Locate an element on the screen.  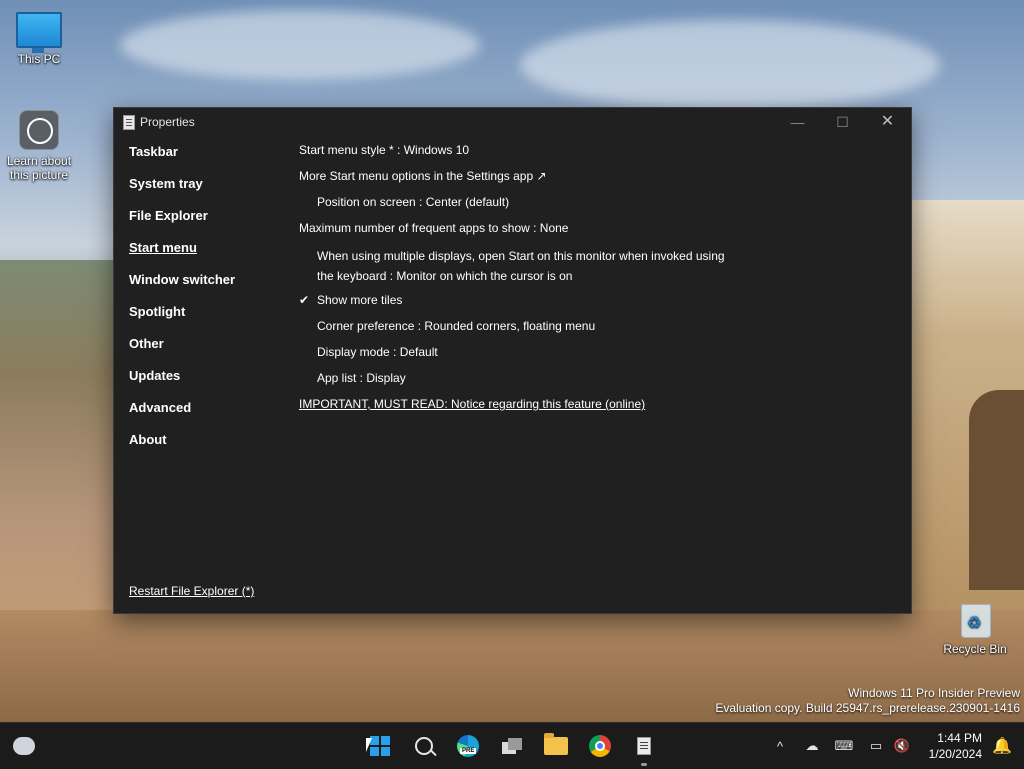
weather-icon is located at coordinates (24, 746).